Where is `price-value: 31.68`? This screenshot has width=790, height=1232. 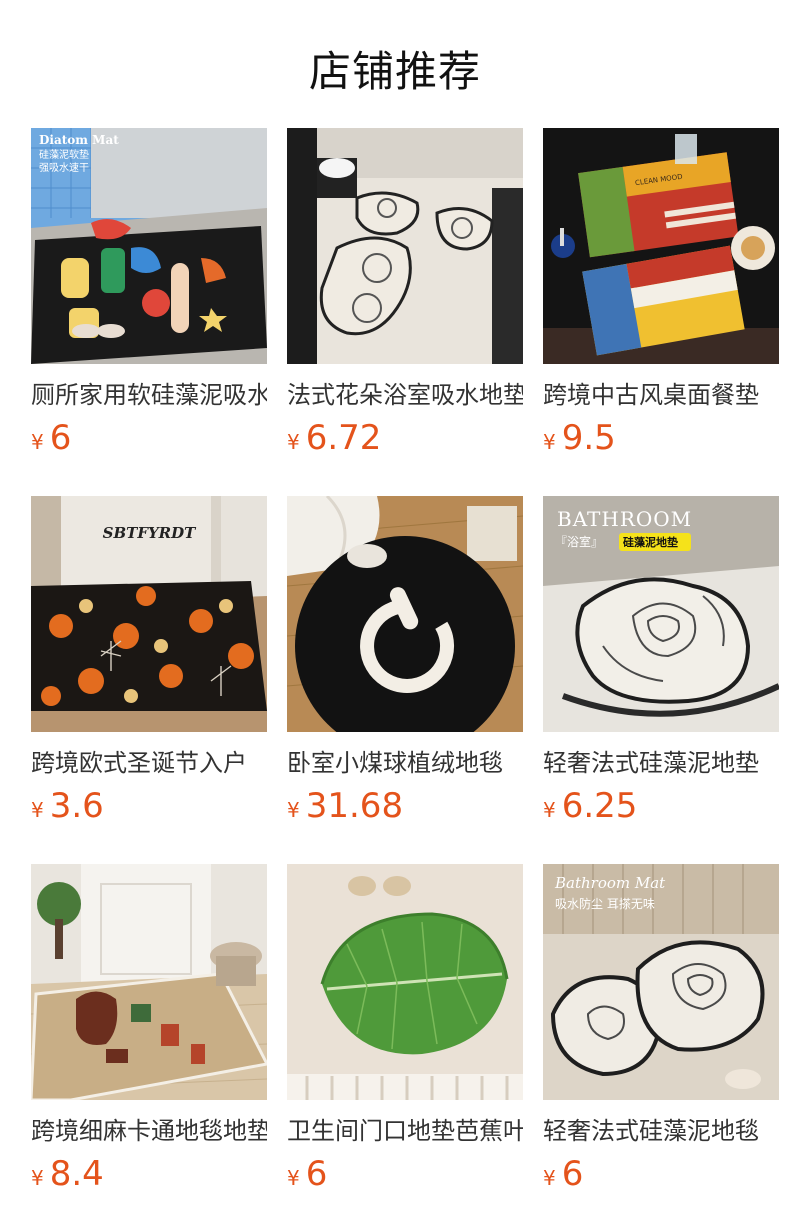
price-value: 31.68 is located at coordinates (354, 806).